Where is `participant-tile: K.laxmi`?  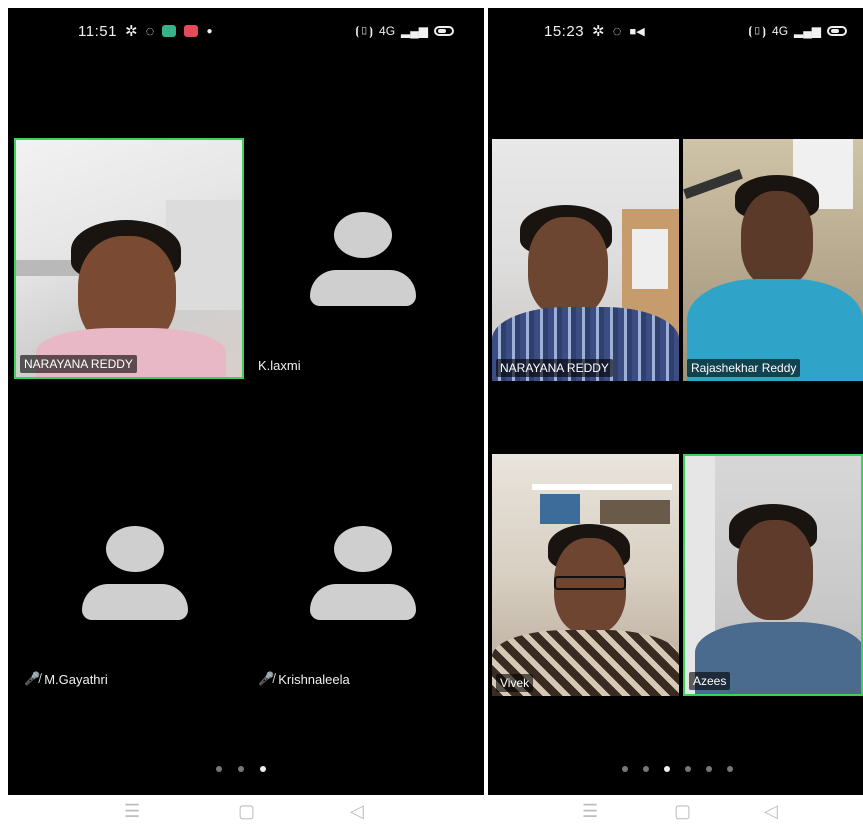 participant-tile: K.laxmi is located at coordinates (368, 258).